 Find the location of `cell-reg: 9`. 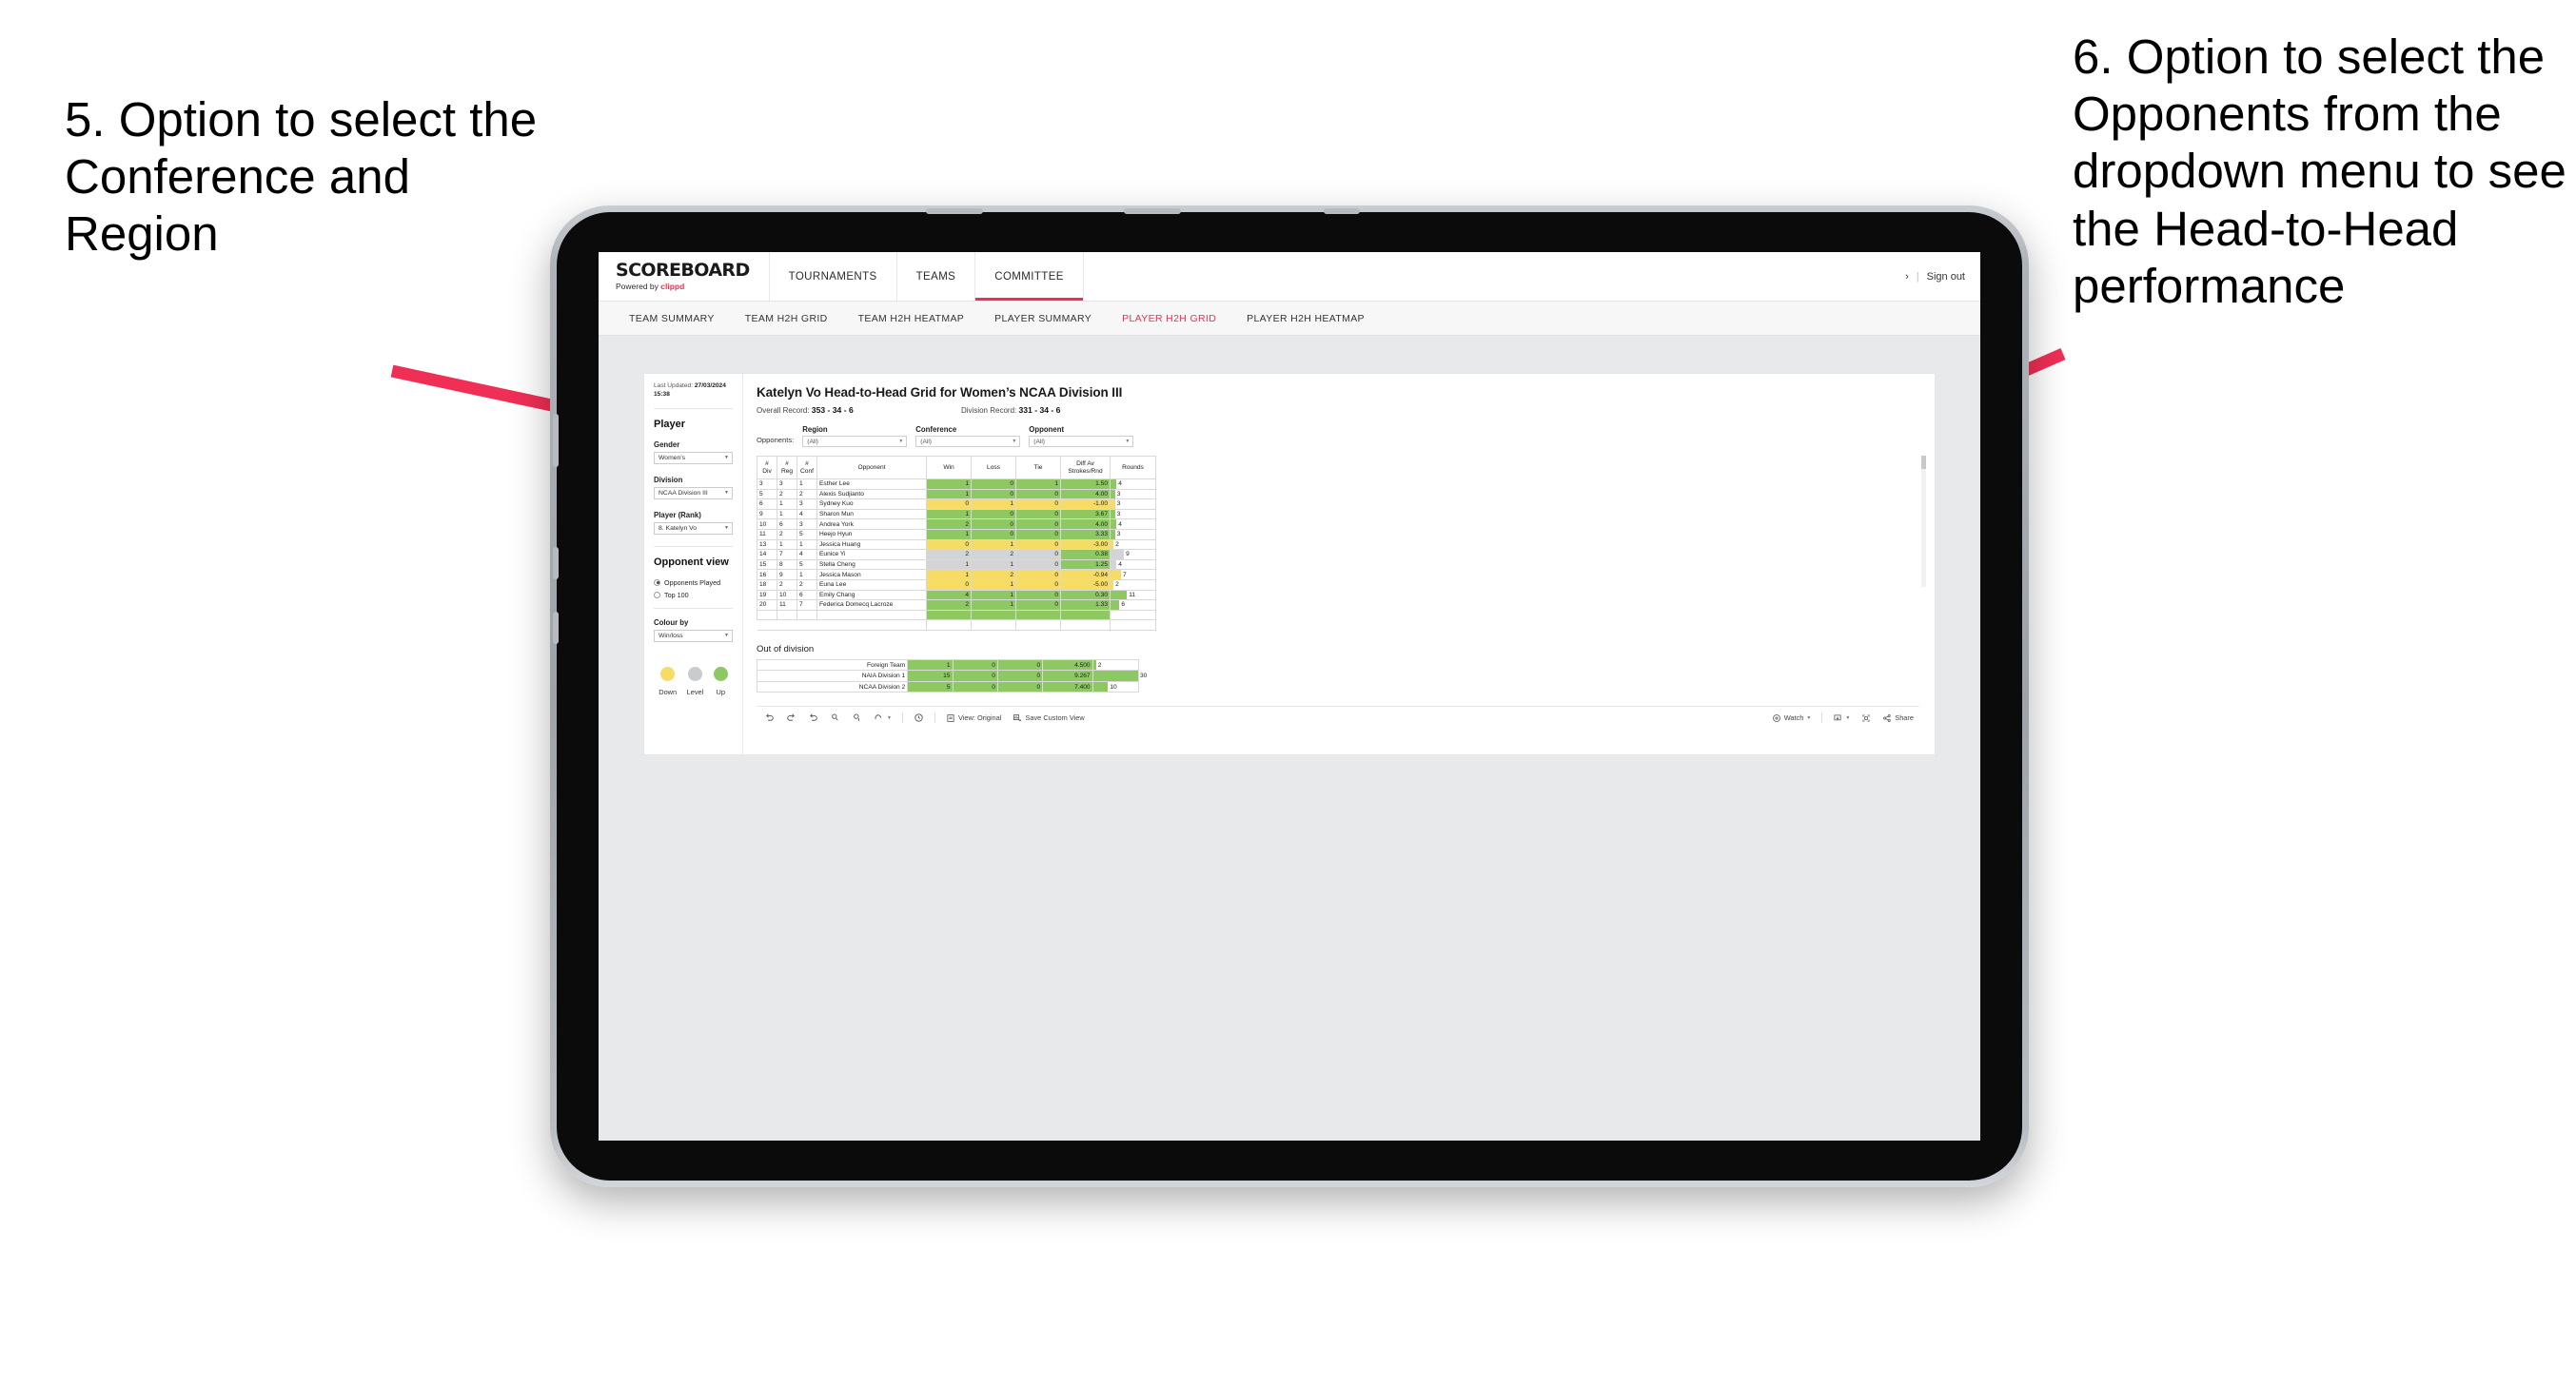

cell-reg: 9 is located at coordinates (787, 574).